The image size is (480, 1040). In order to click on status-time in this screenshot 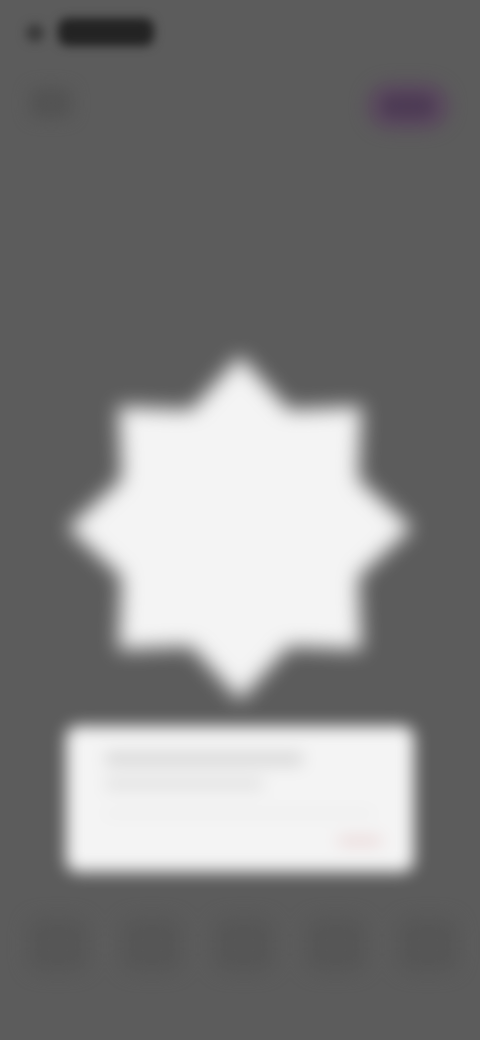, I will do `click(106, 32)`.